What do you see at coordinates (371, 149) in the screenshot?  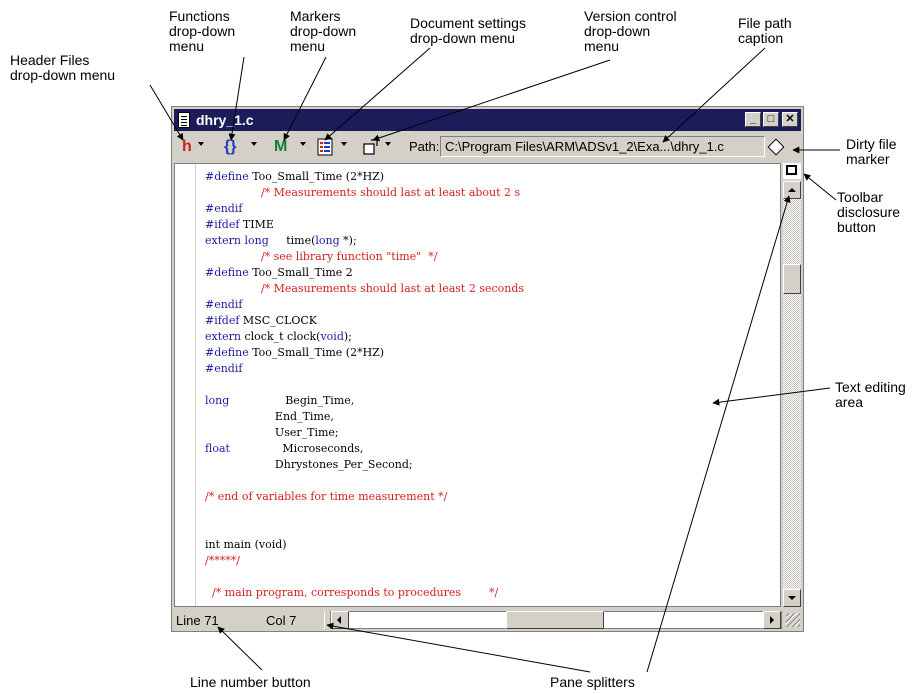 I see `version-control-icon` at bounding box center [371, 149].